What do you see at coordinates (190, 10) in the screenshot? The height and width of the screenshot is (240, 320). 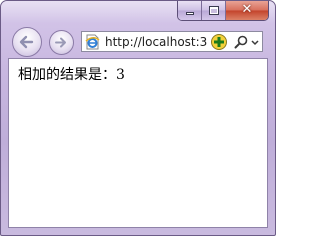 I see `minimize-button` at bounding box center [190, 10].